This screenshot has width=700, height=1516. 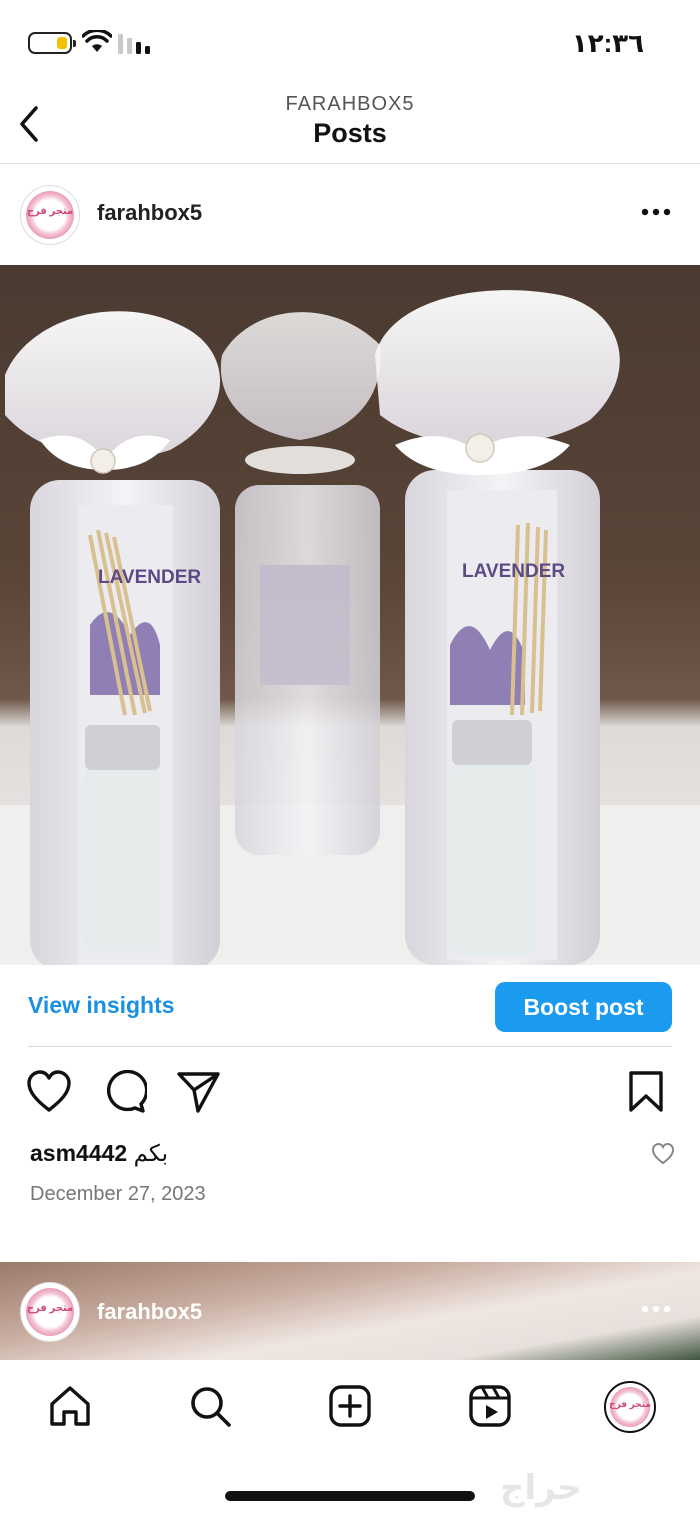 What do you see at coordinates (350, 1496) in the screenshot?
I see `home-indicator` at bounding box center [350, 1496].